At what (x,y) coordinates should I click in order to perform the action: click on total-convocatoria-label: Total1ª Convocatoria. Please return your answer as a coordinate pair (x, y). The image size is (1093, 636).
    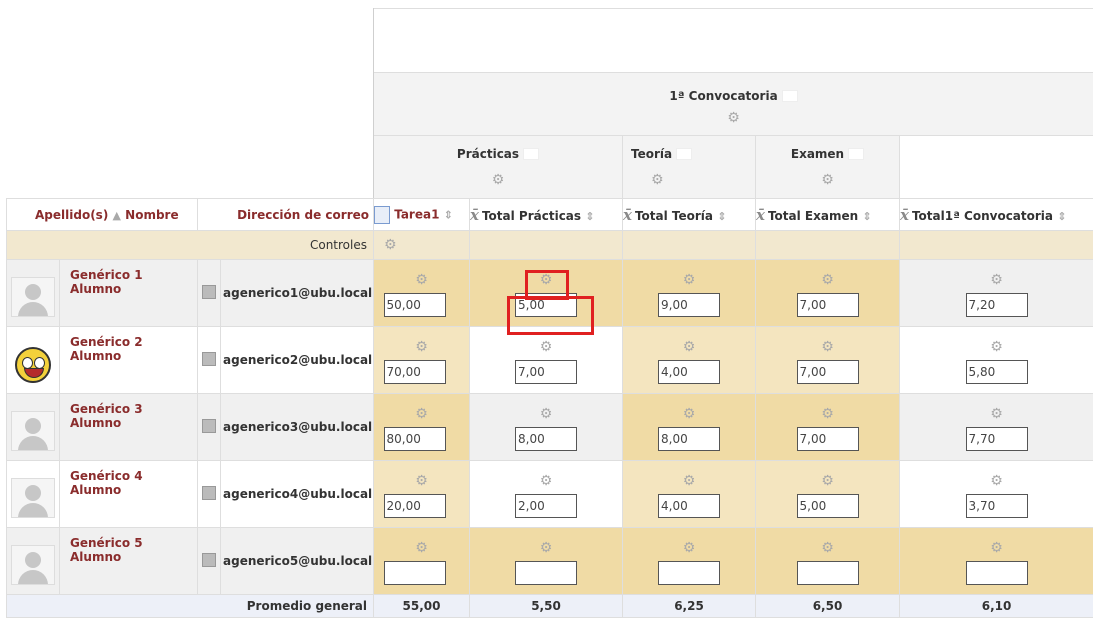
    Looking at the image, I should click on (982, 215).